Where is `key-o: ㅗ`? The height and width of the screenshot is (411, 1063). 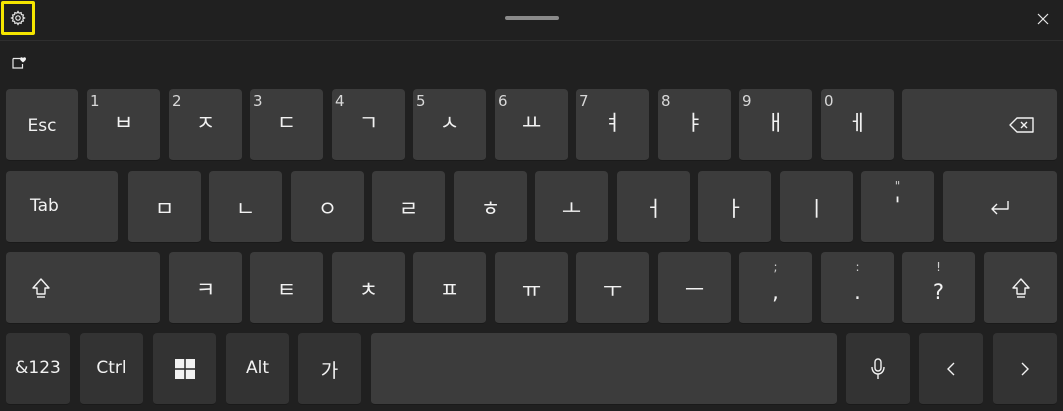 key-o: ㅗ is located at coordinates (571, 207).